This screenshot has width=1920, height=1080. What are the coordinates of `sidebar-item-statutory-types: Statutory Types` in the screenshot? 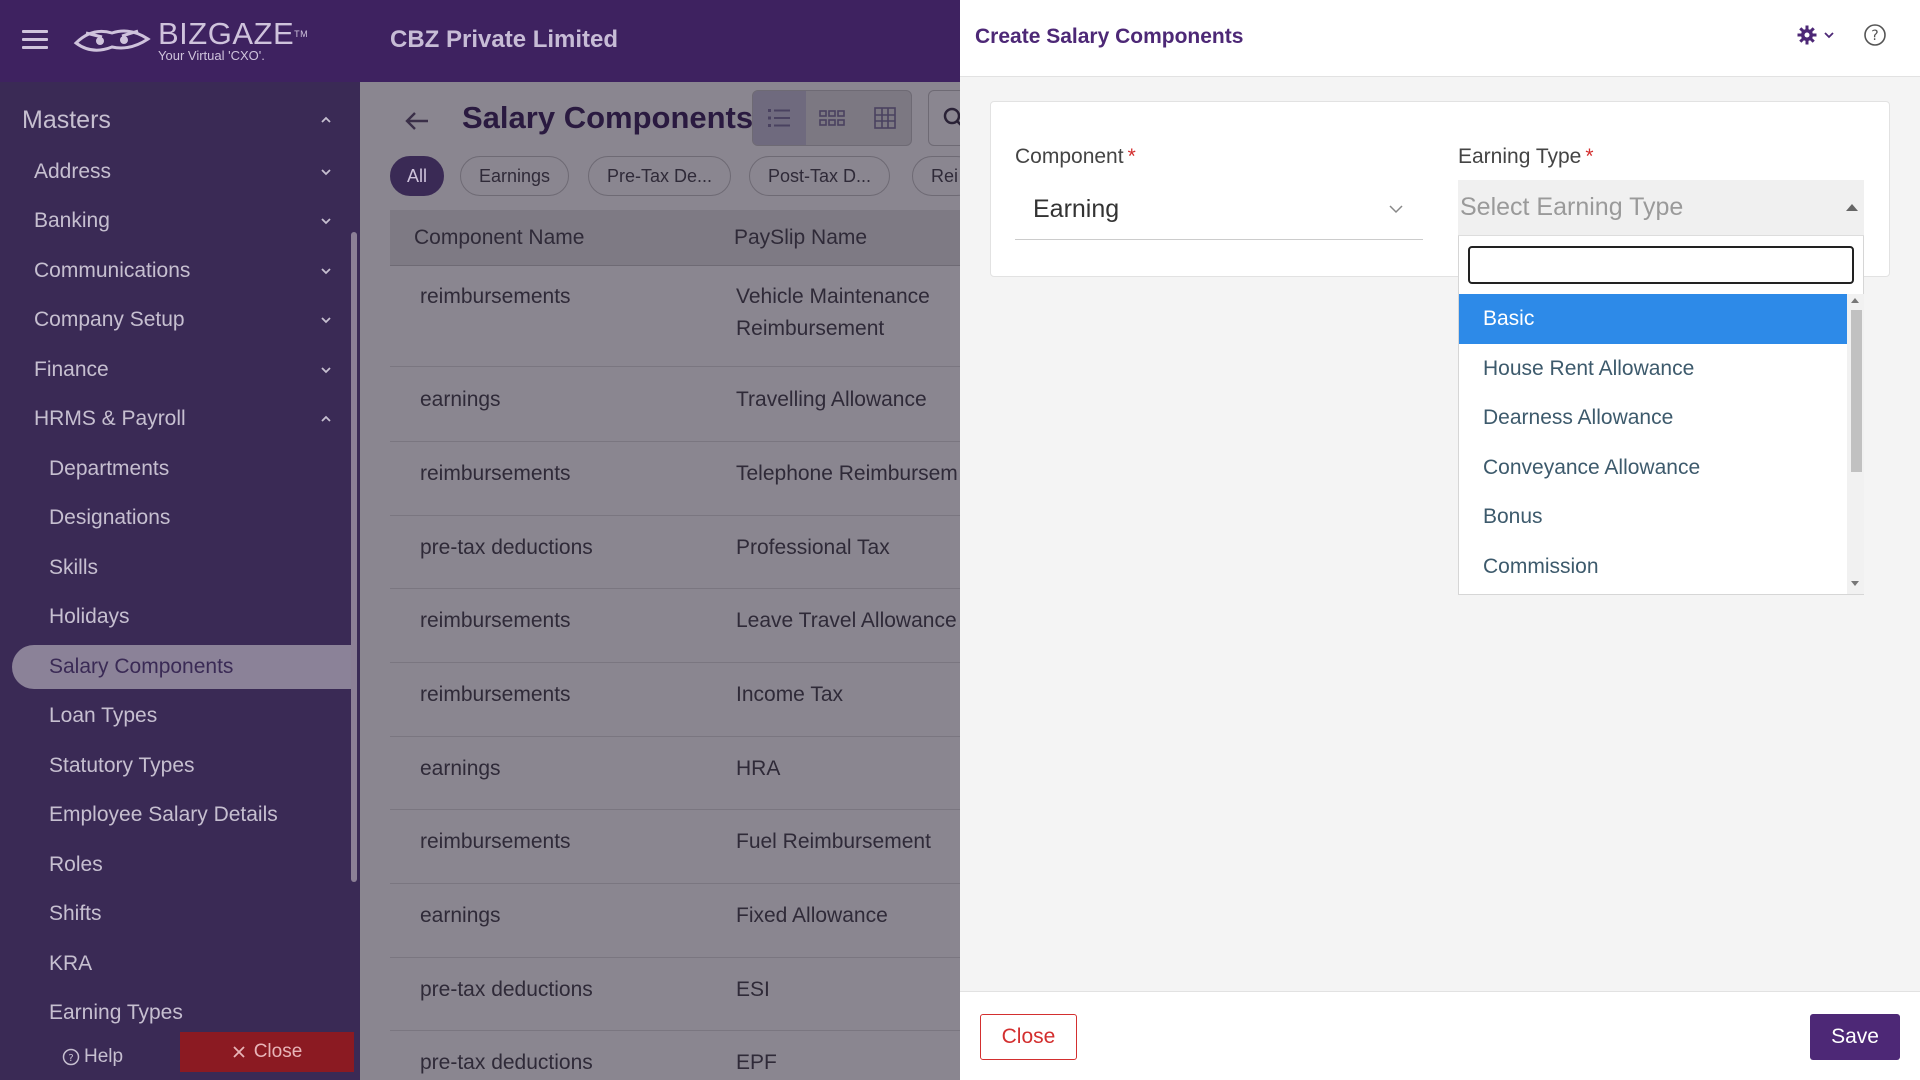 It's located at (190, 766).